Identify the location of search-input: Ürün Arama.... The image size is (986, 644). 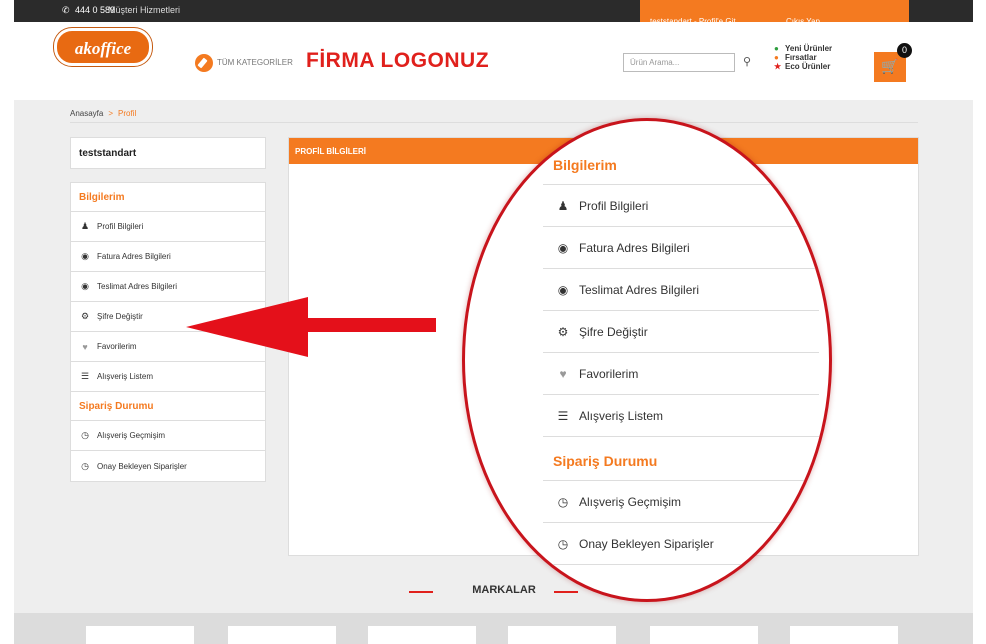
(679, 62).